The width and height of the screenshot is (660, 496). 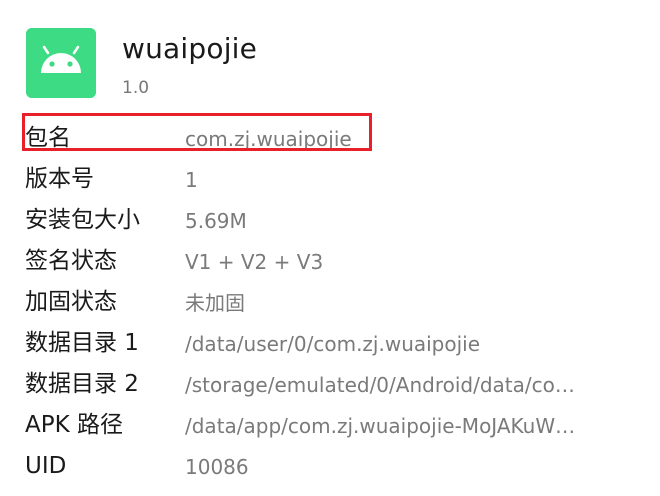 What do you see at coordinates (82, 220) in the screenshot?
I see `info-label: 安装包大小` at bounding box center [82, 220].